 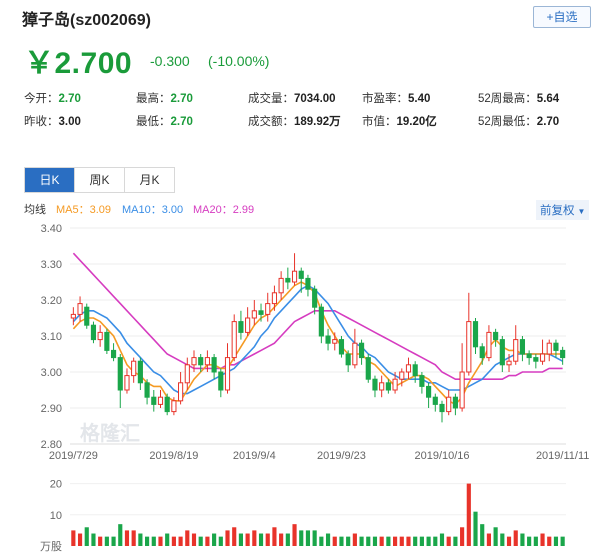 I want to click on volume-unit-label: 万股, so click(x=51, y=546).